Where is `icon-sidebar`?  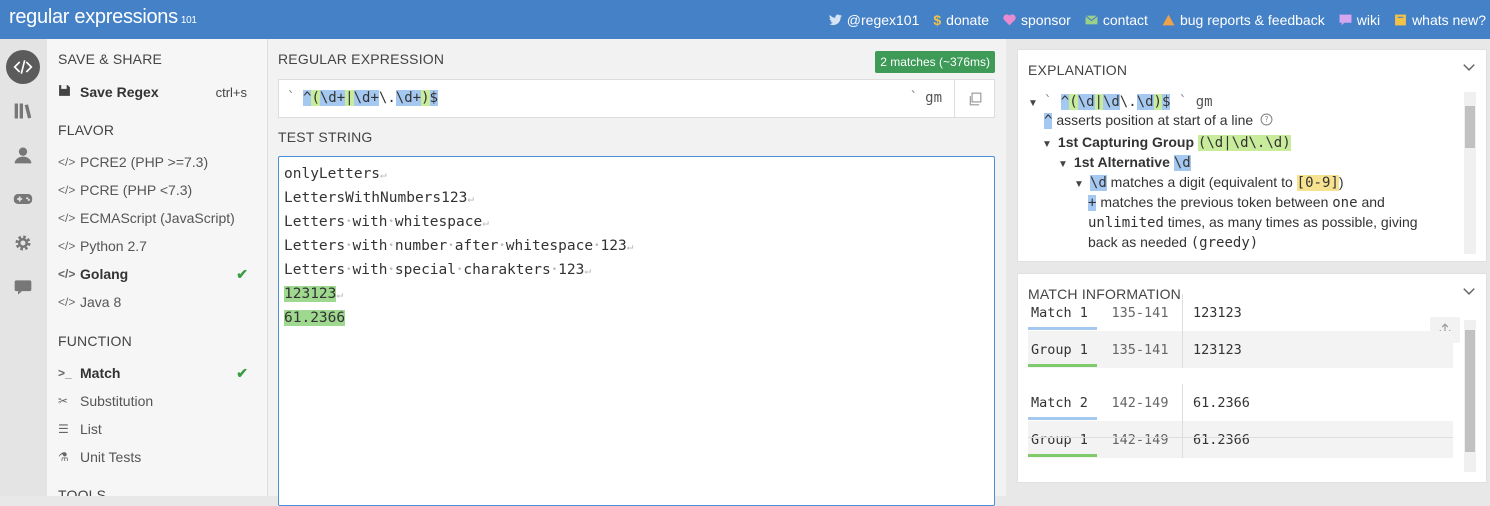
icon-sidebar is located at coordinates (23, 267).